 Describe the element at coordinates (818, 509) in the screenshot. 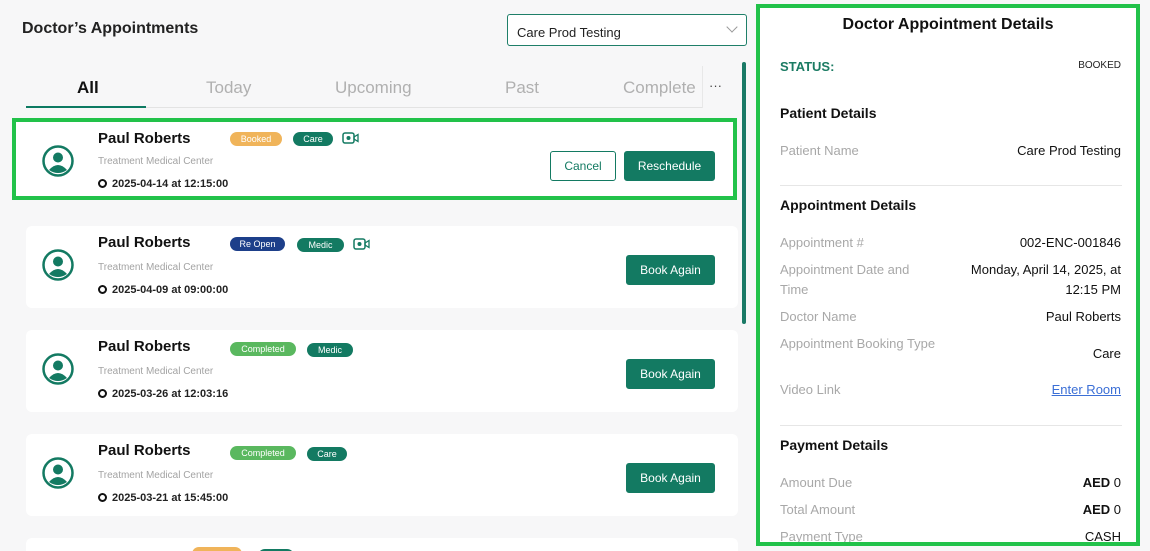

I see `total-amount-label: Total Amount` at that location.